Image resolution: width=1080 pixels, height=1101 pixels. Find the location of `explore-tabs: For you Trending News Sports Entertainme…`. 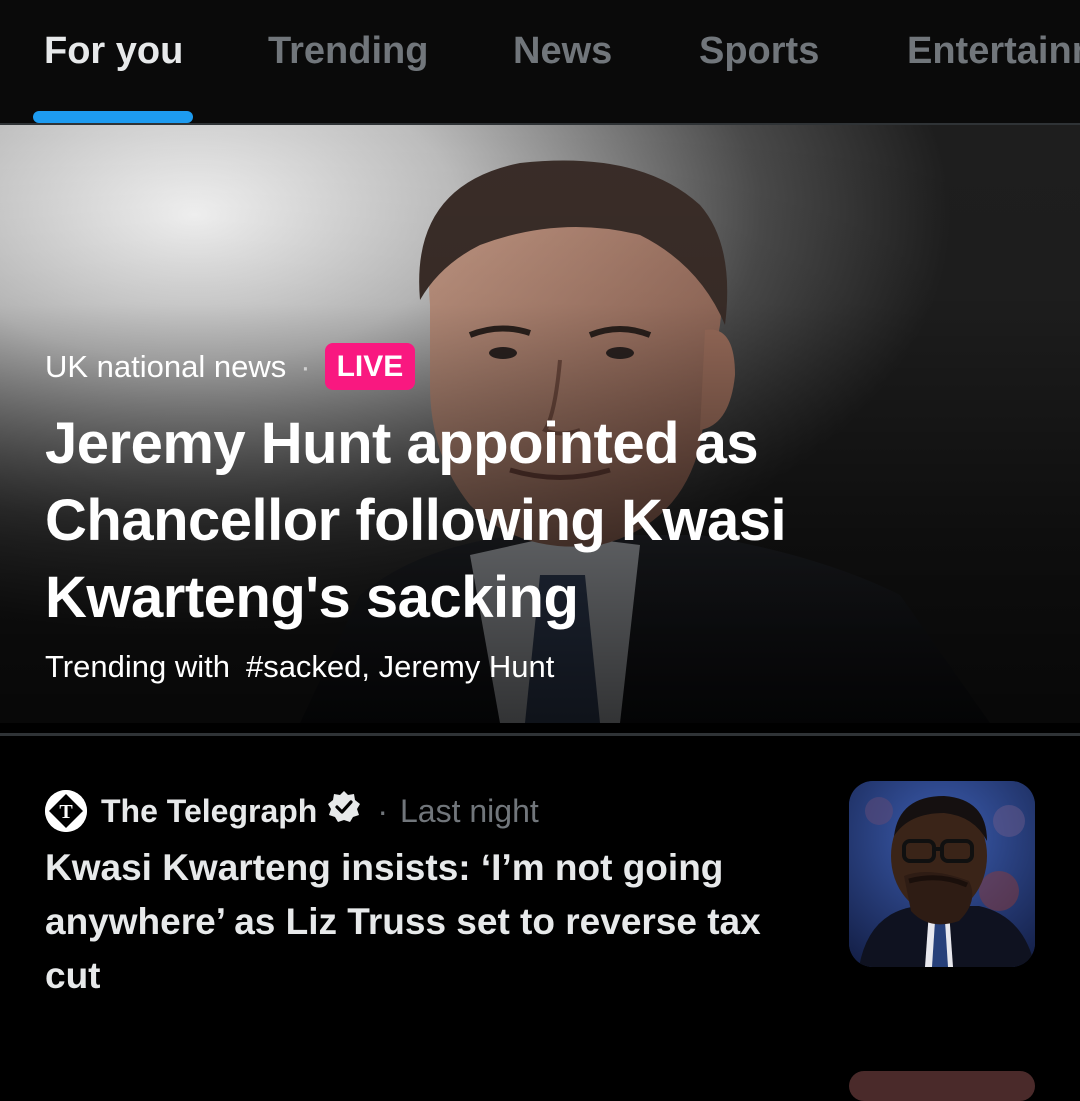

explore-tabs: For you Trending News Sports Entertainme… is located at coordinates (540, 62).